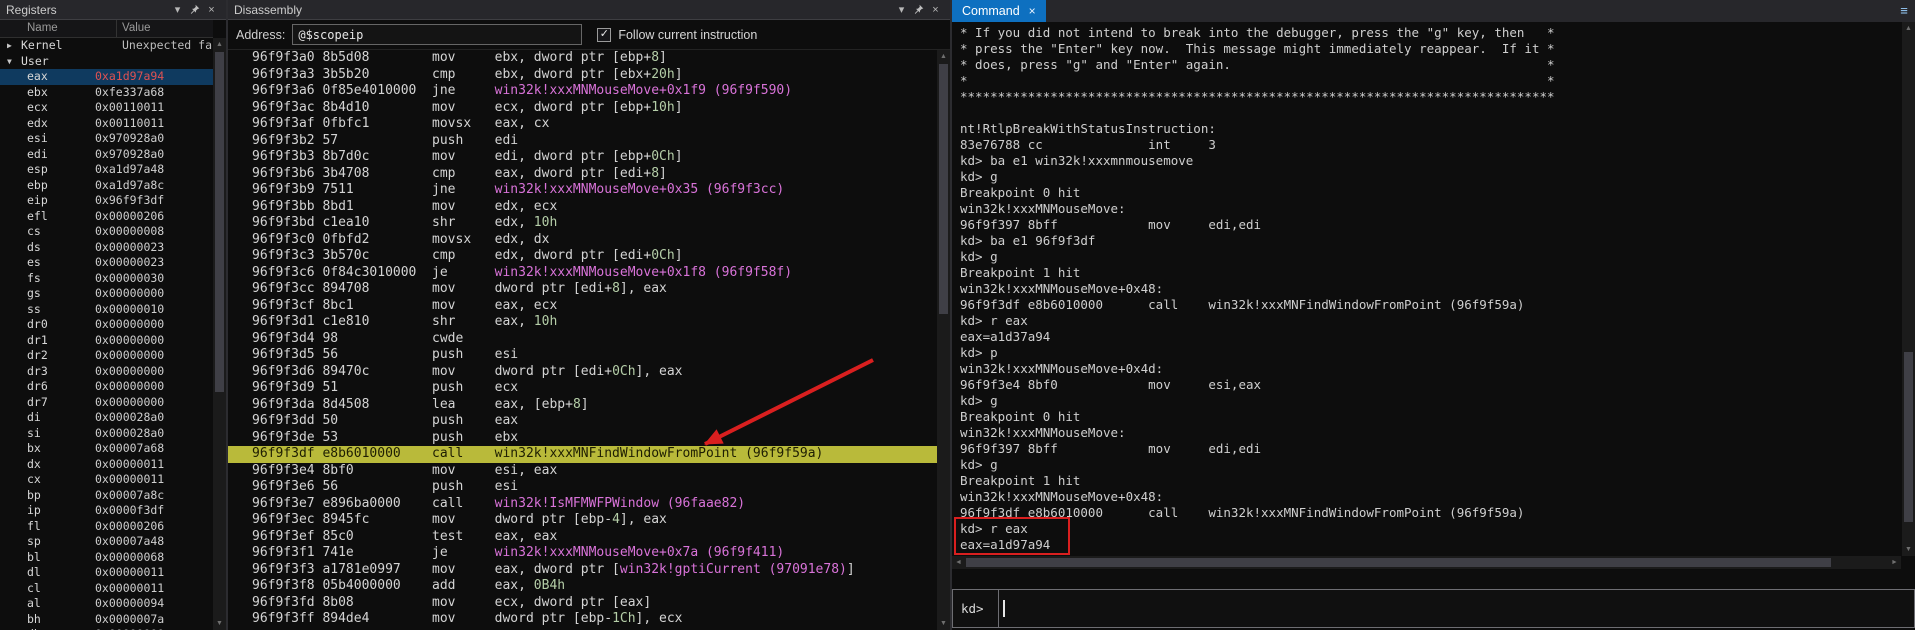 This screenshot has width=1915, height=630. What do you see at coordinates (106, 108) in the screenshot?
I see `register-row: ecx 0x00110011` at bounding box center [106, 108].